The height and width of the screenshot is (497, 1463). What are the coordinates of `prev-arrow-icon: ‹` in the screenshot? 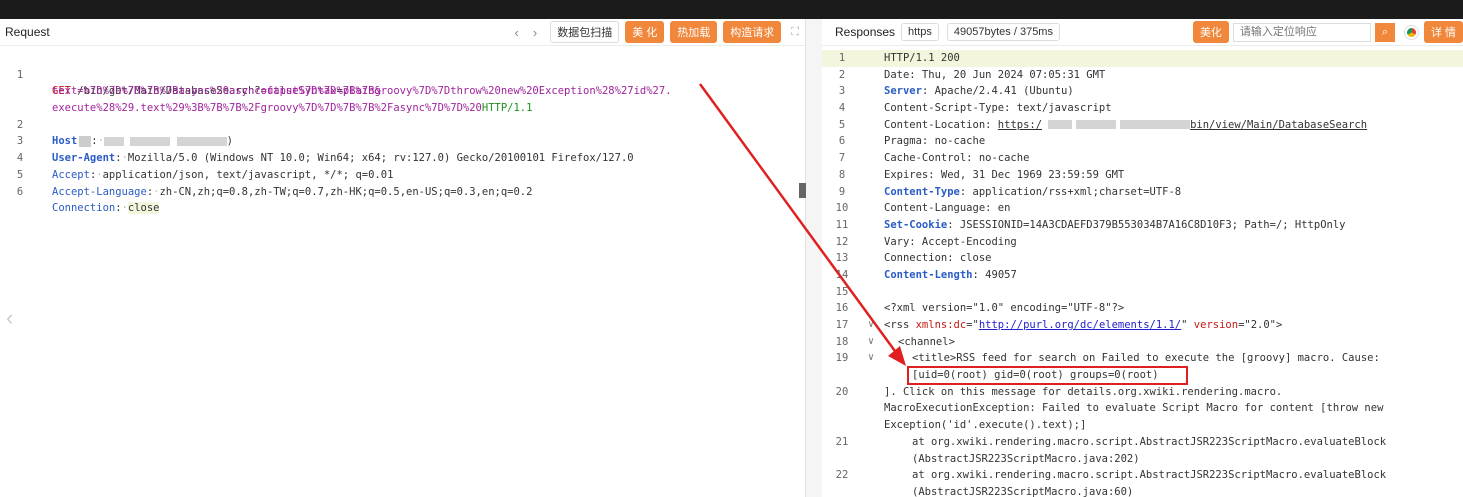 It's located at (517, 32).